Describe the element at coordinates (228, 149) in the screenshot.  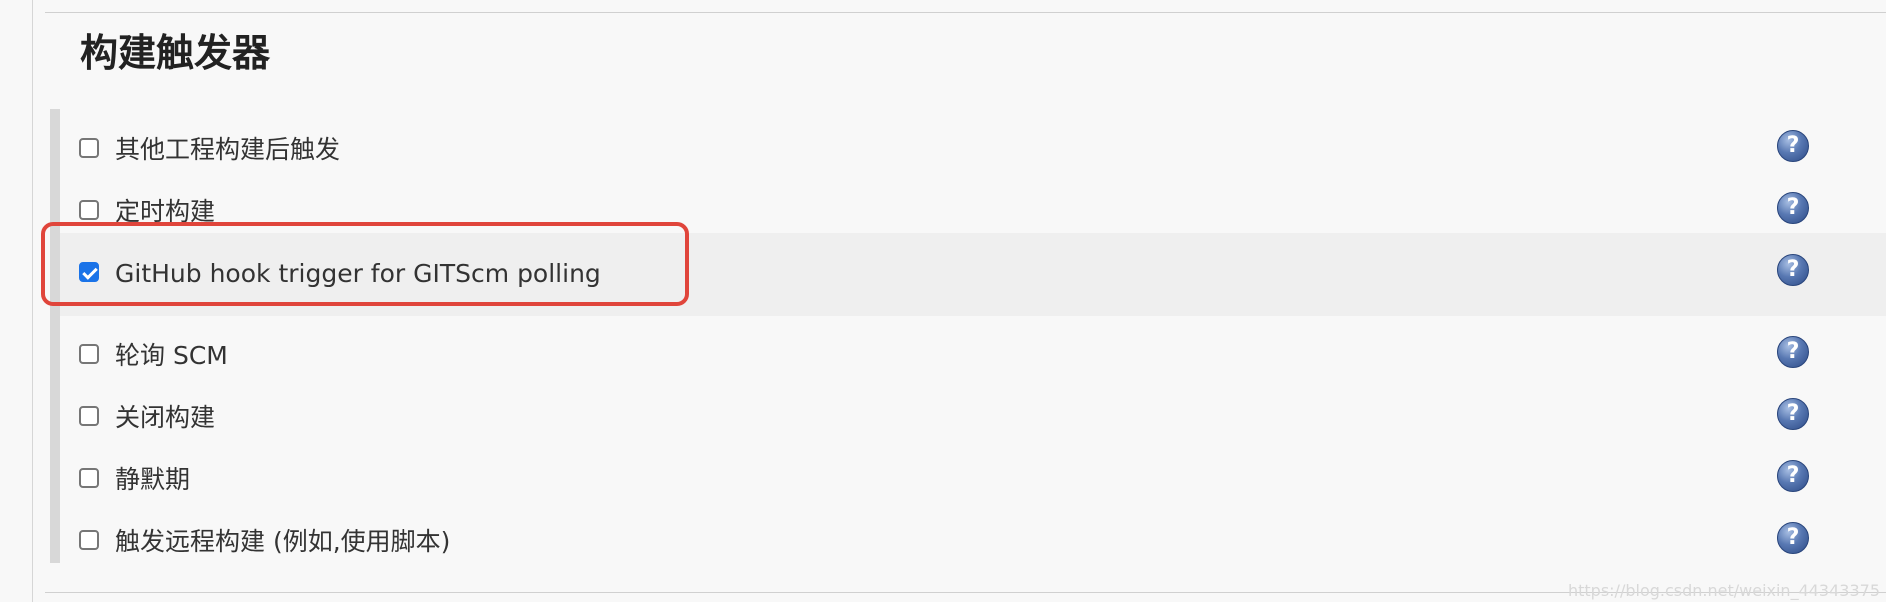
I see `option-label: 其他工程构建后触发` at that location.